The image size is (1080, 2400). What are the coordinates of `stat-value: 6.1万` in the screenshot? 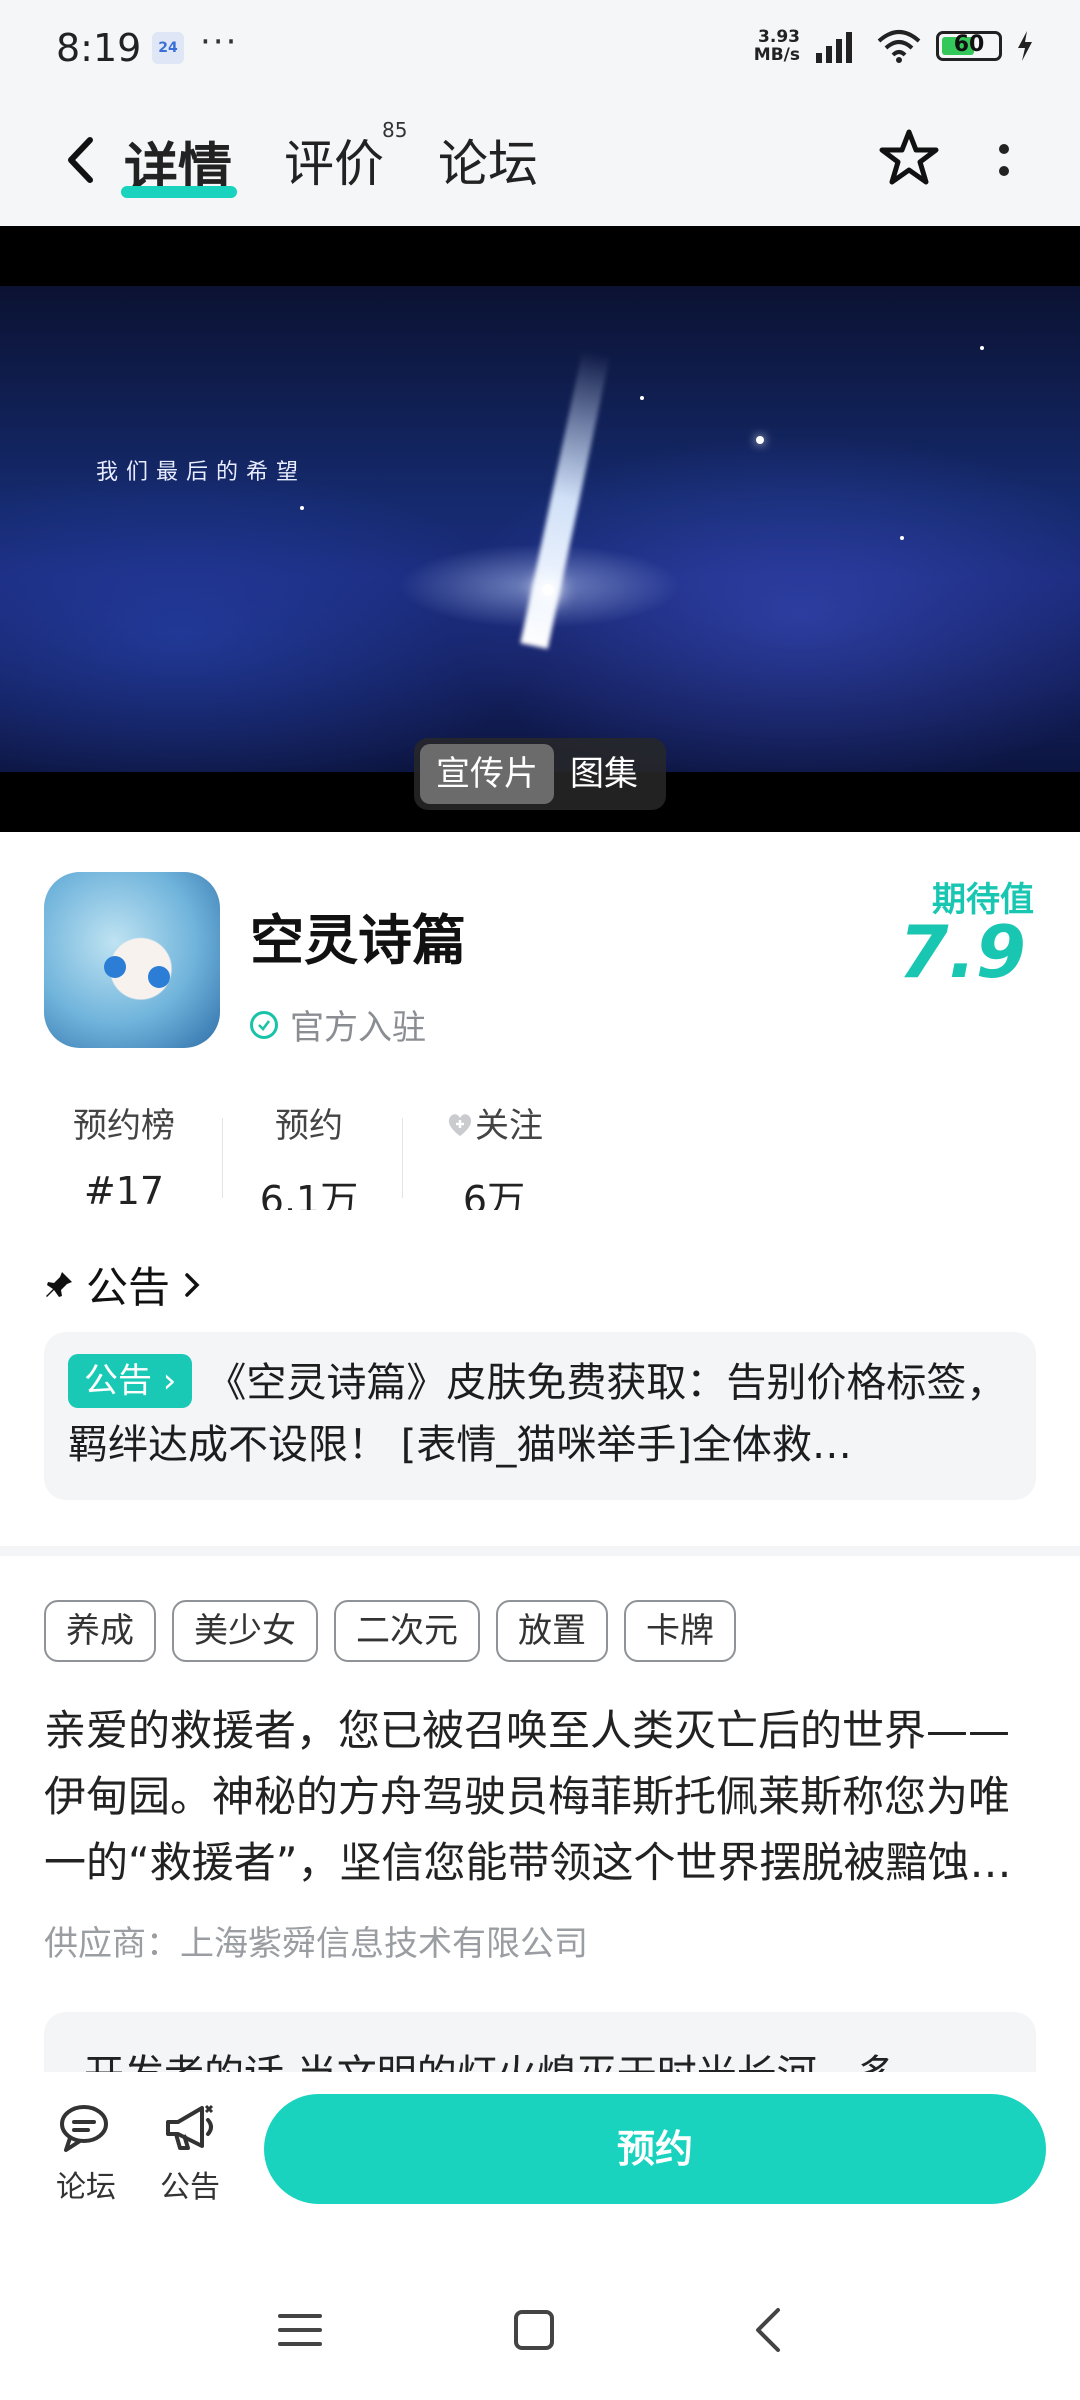 It's located at (309, 1194).